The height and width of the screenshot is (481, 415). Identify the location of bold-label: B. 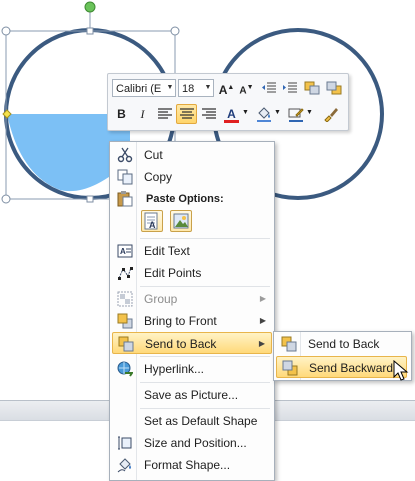
(121, 114).